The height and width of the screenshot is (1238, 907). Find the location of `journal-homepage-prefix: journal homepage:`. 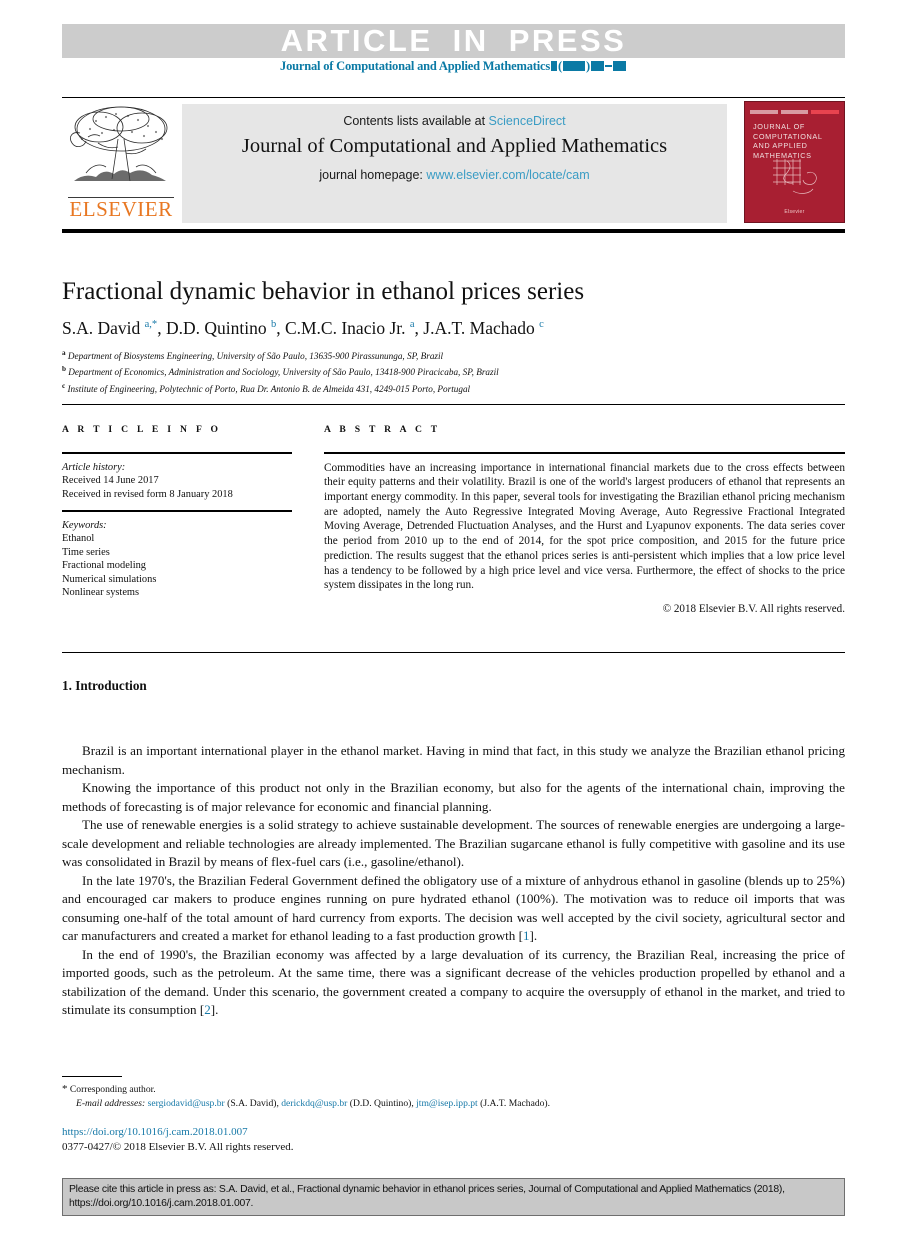

journal-homepage-prefix: journal homepage: is located at coordinates (373, 175).